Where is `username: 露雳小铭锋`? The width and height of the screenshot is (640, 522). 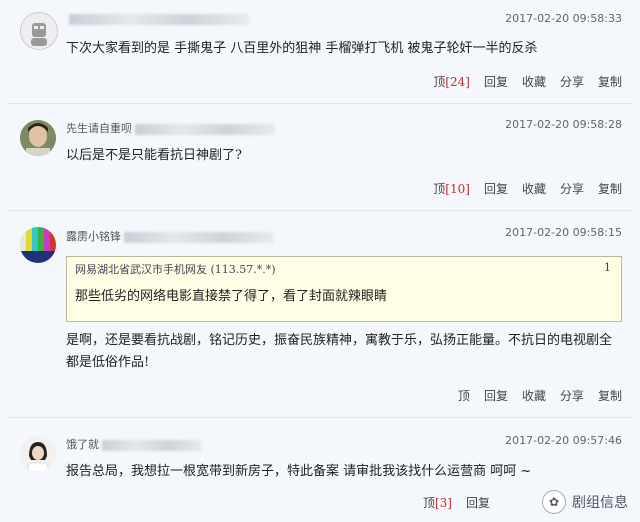
username: 露雳小铭锋 is located at coordinates (170, 236).